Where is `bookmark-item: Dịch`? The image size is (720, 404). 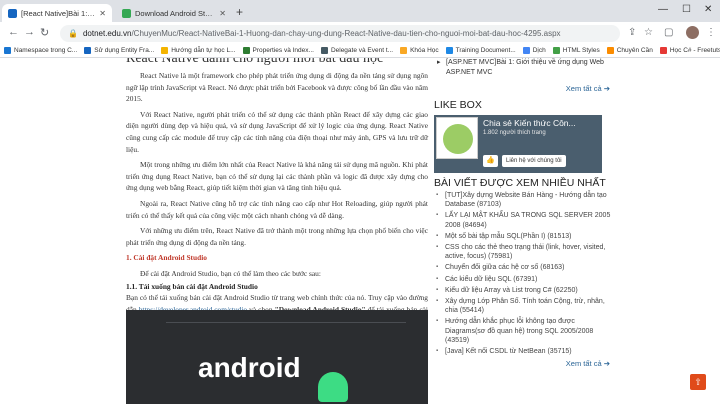 bookmark-item: Dịch is located at coordinates (534, 50).